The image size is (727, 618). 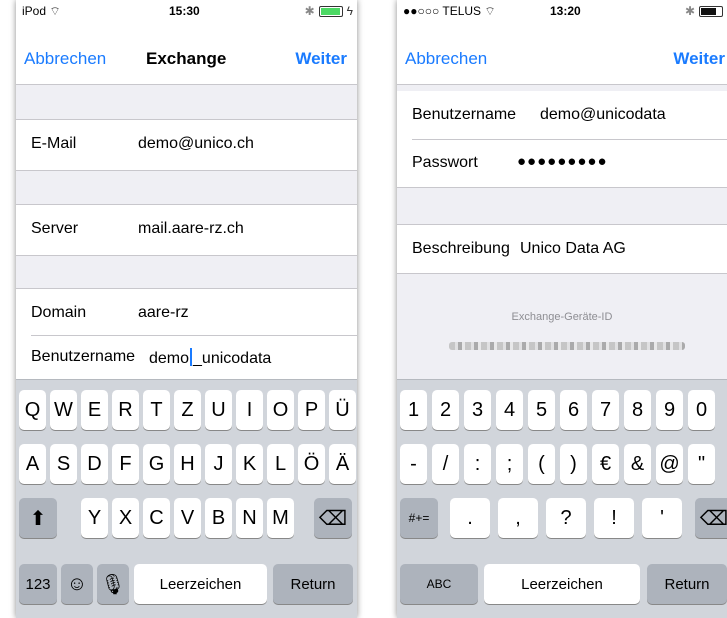 What do you see at coordinates (562, 249) in the screenshot?
I see `description-field: Beschreibung Unico Data AG` at bounding box center [562, 249].